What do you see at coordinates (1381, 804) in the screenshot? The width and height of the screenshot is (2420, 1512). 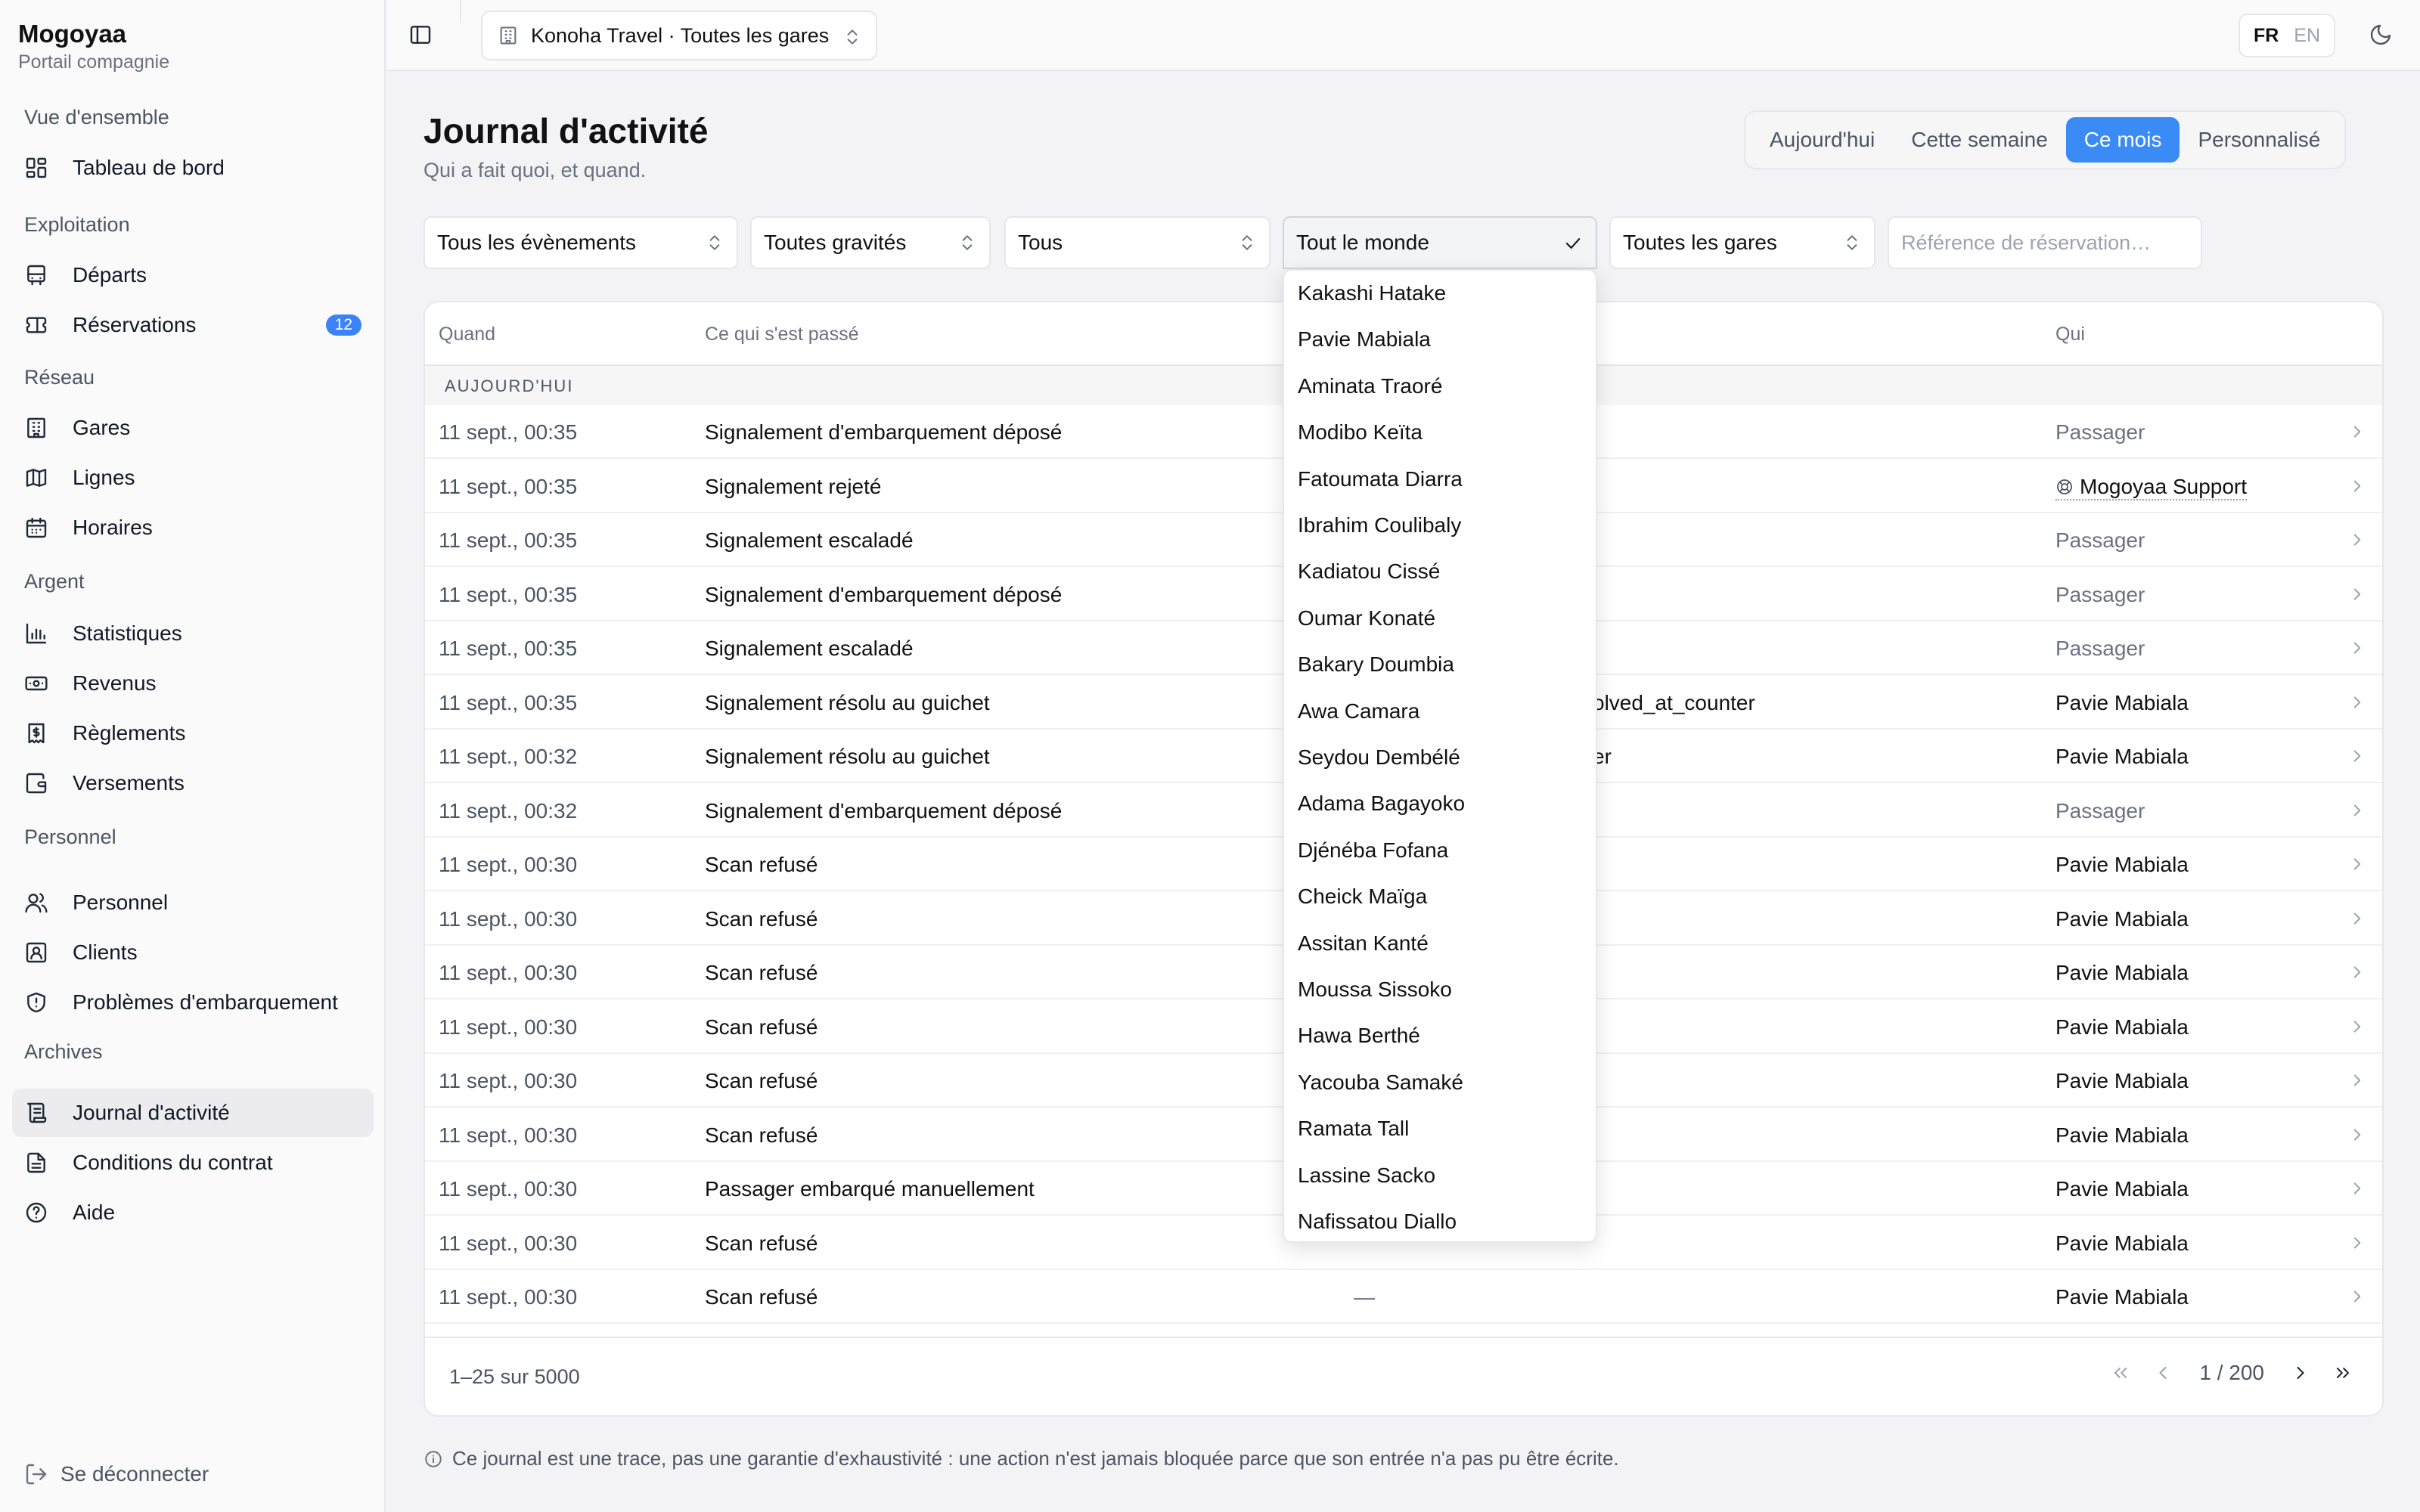 I see `dropdown-option: Adama Bagayoko` at bounding box center [1381, 804].